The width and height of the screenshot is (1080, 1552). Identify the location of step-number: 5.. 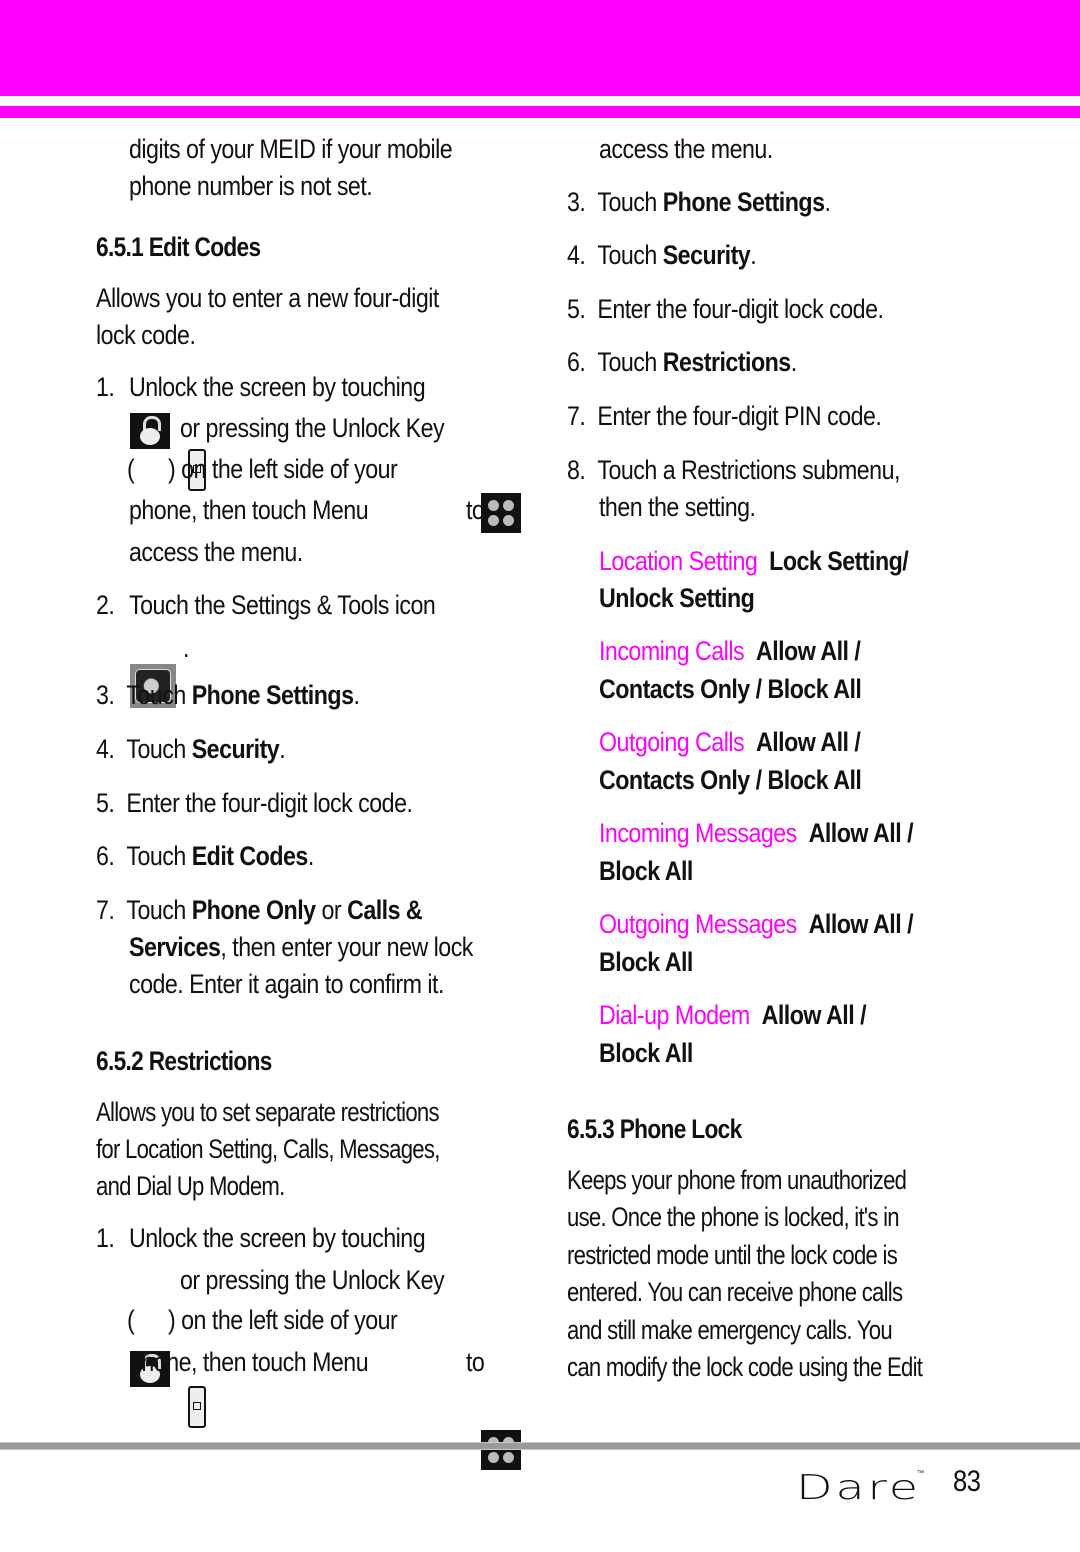
(105, 803).